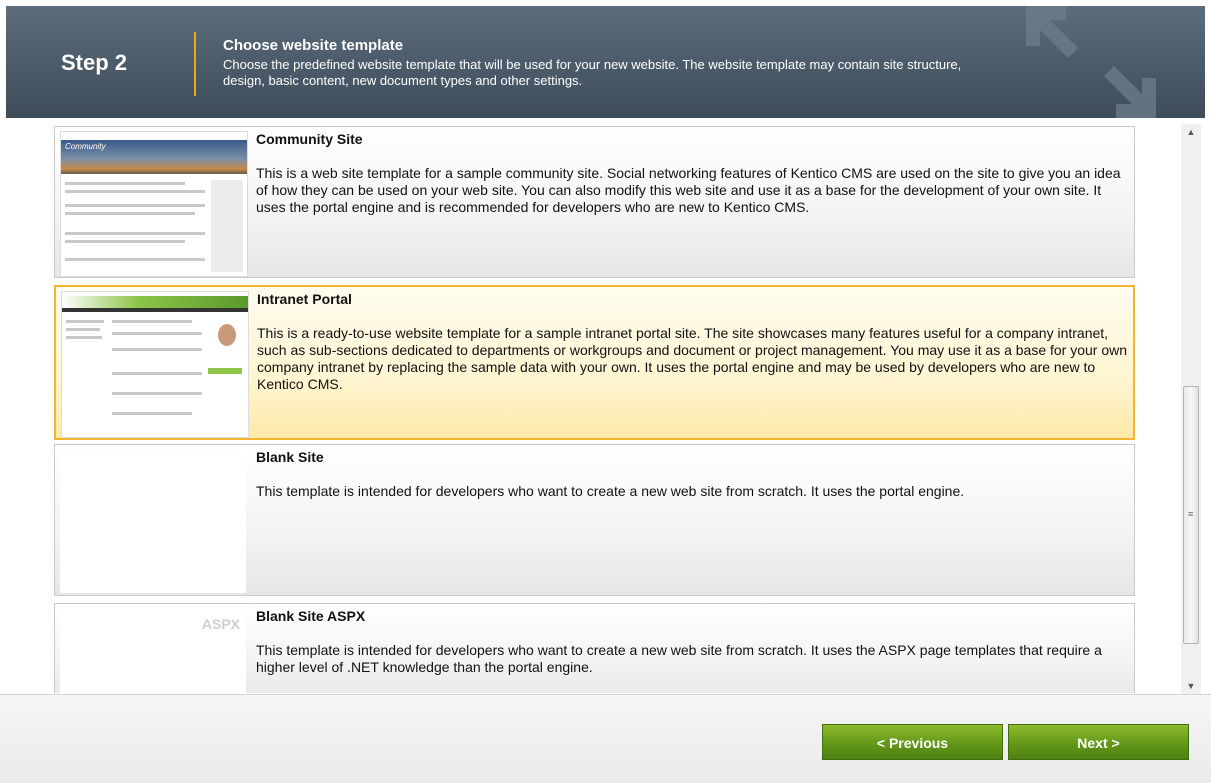  What do you see at coordinates (1098, 742) in the screenshot?
I see `next-button: Next >` at bounding box center [1098, 742].